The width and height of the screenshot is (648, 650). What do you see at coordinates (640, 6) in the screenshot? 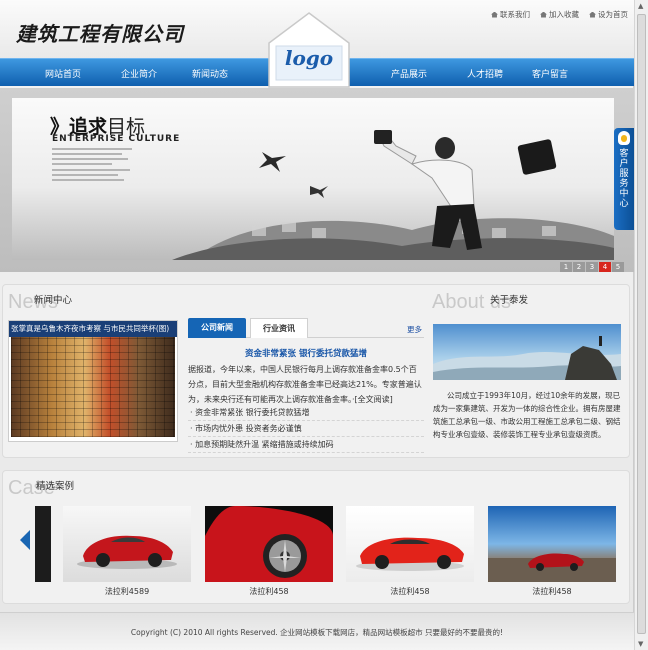
I see `scroll-up-icon: ▲` at bounding box center [640, 6].